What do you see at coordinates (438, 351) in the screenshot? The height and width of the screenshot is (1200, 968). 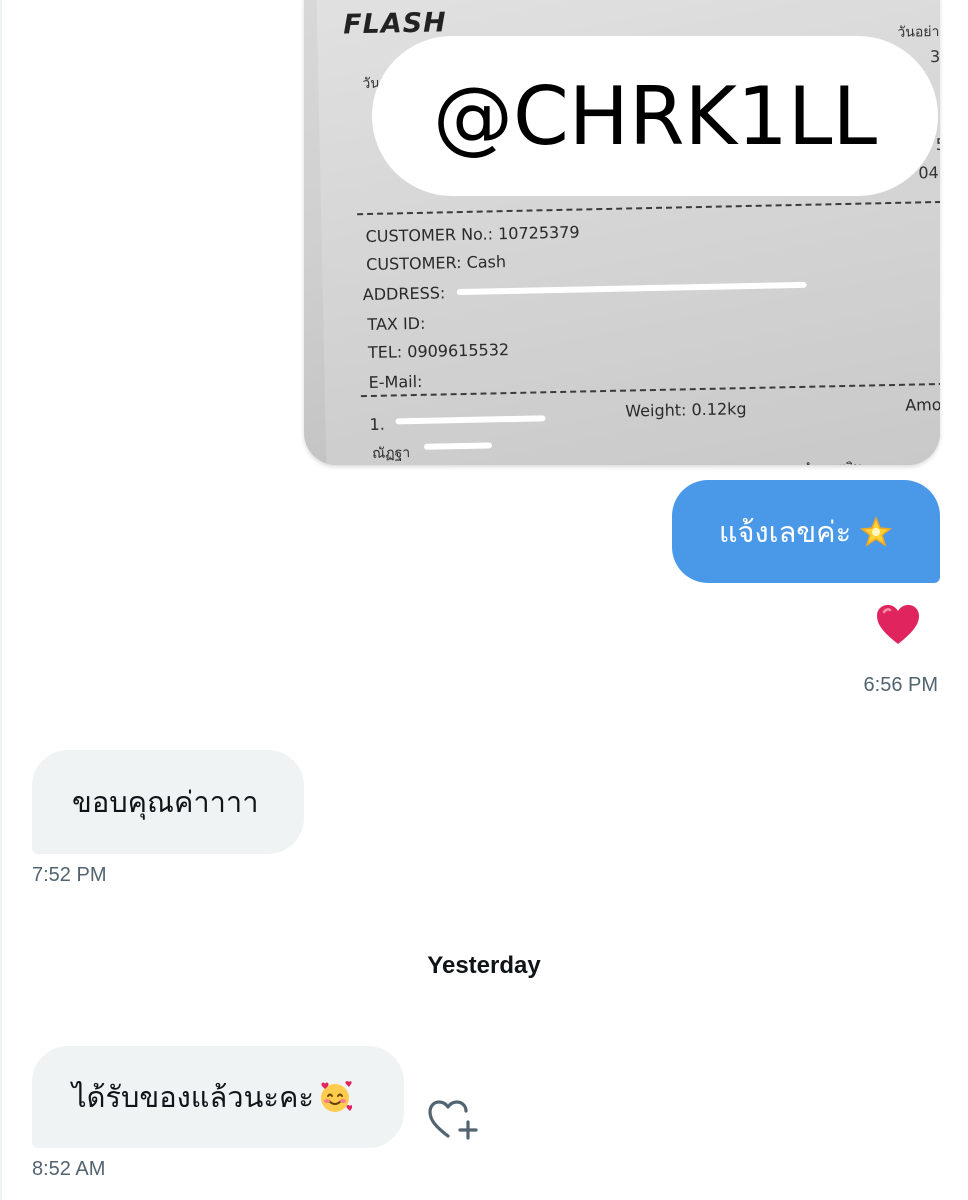 I see `receipt-tel: TEL: 0909615532` at bounding box center [438, 351].